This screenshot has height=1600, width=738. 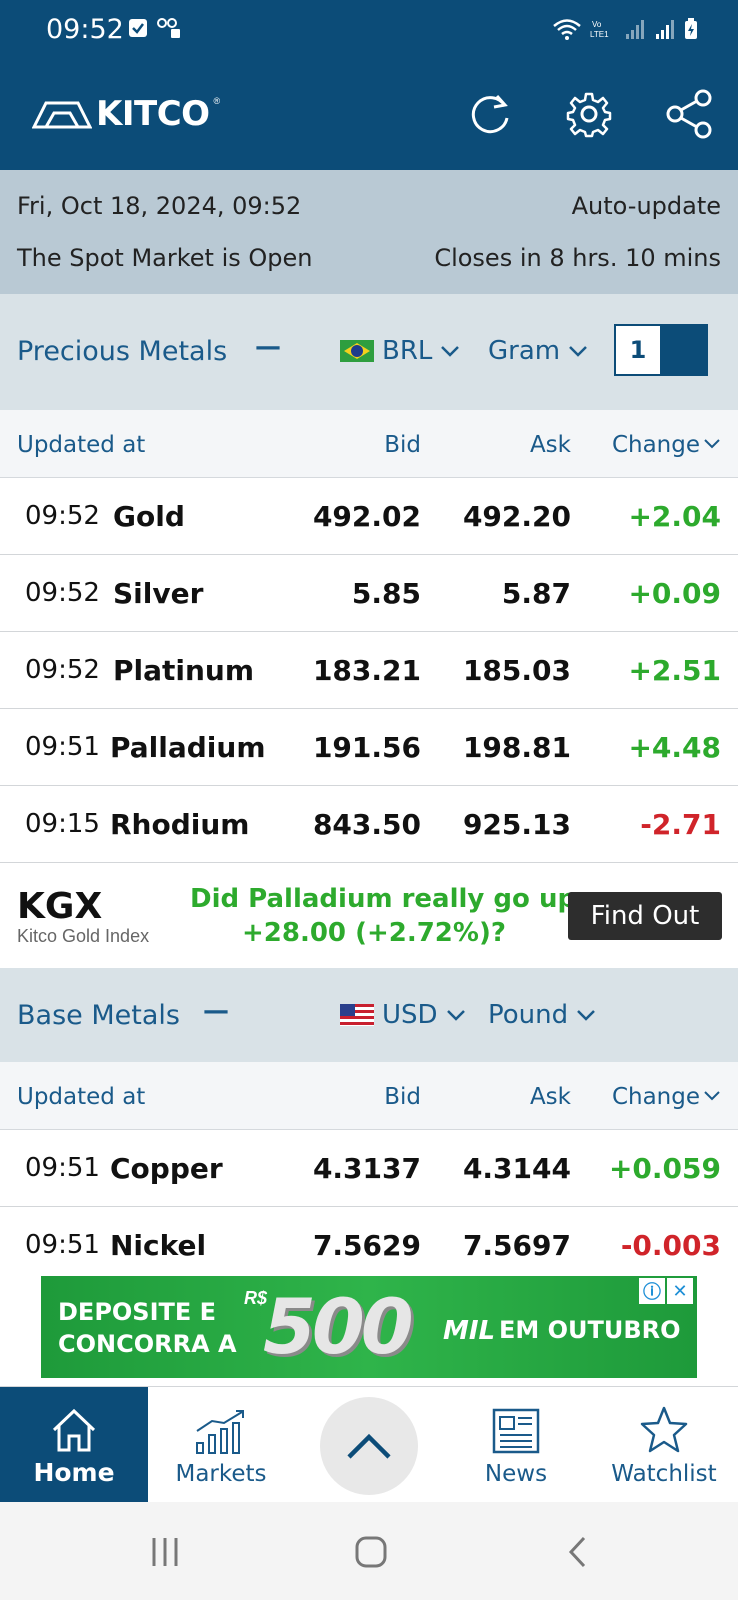 I want to click on voicemail-icon, so click(x=169, y=31).